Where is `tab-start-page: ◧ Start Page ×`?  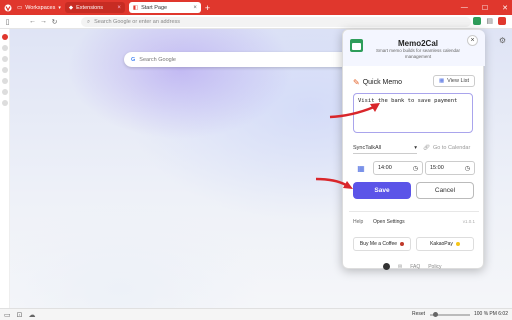 tab-start-page: ◧ Start Page × is located at coordinates (164, 7).